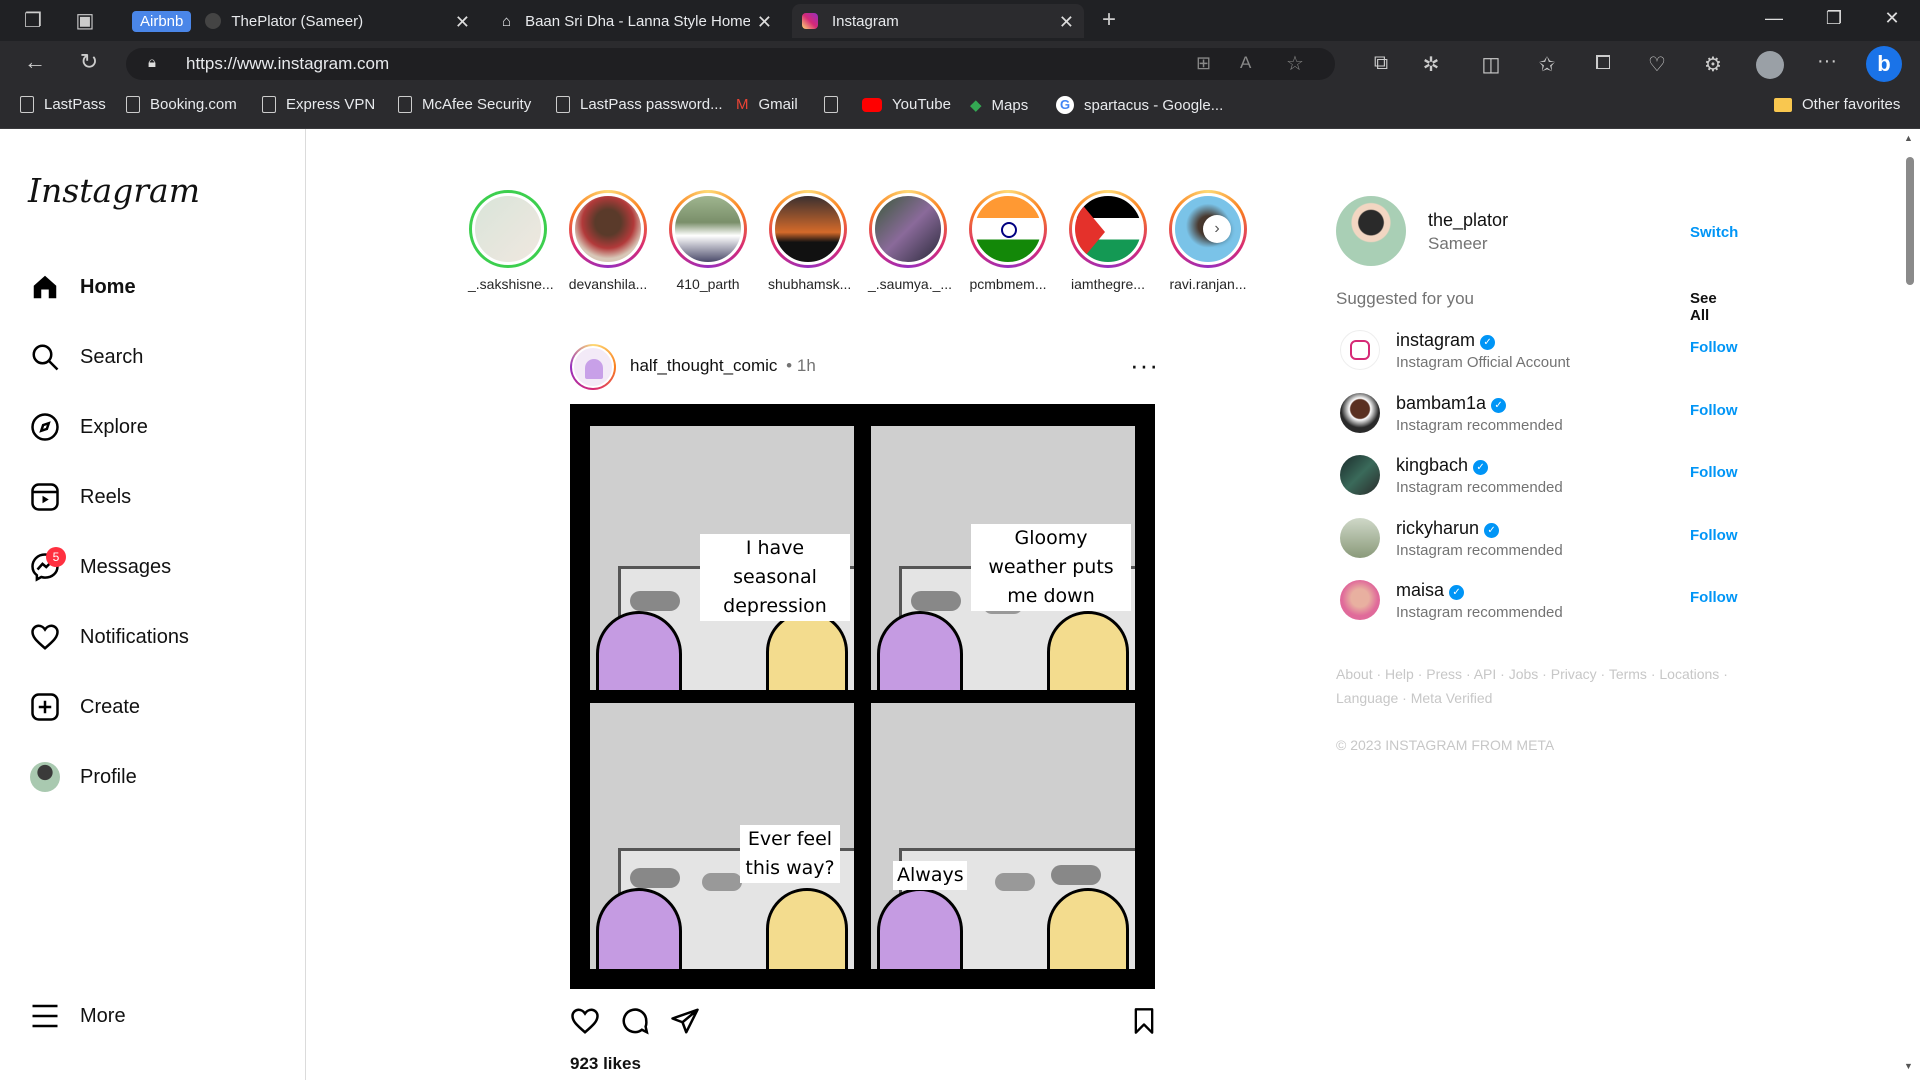 The image size is (1920, 1080). I want to click on split-screen-icon: ◫, so click(1491, 64).